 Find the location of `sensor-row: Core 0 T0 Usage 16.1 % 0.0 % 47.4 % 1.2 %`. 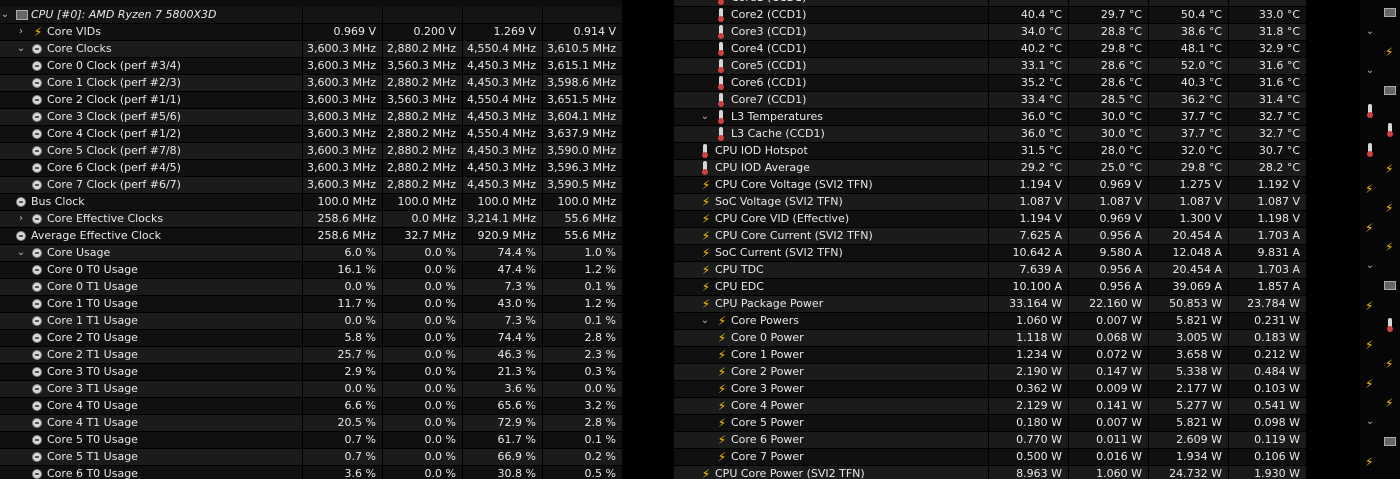

sensor-row: Core 0 T0 Usage 16.1 % 0.0 % 47.4 % 1.2 % is located at coordinates (311, 270).